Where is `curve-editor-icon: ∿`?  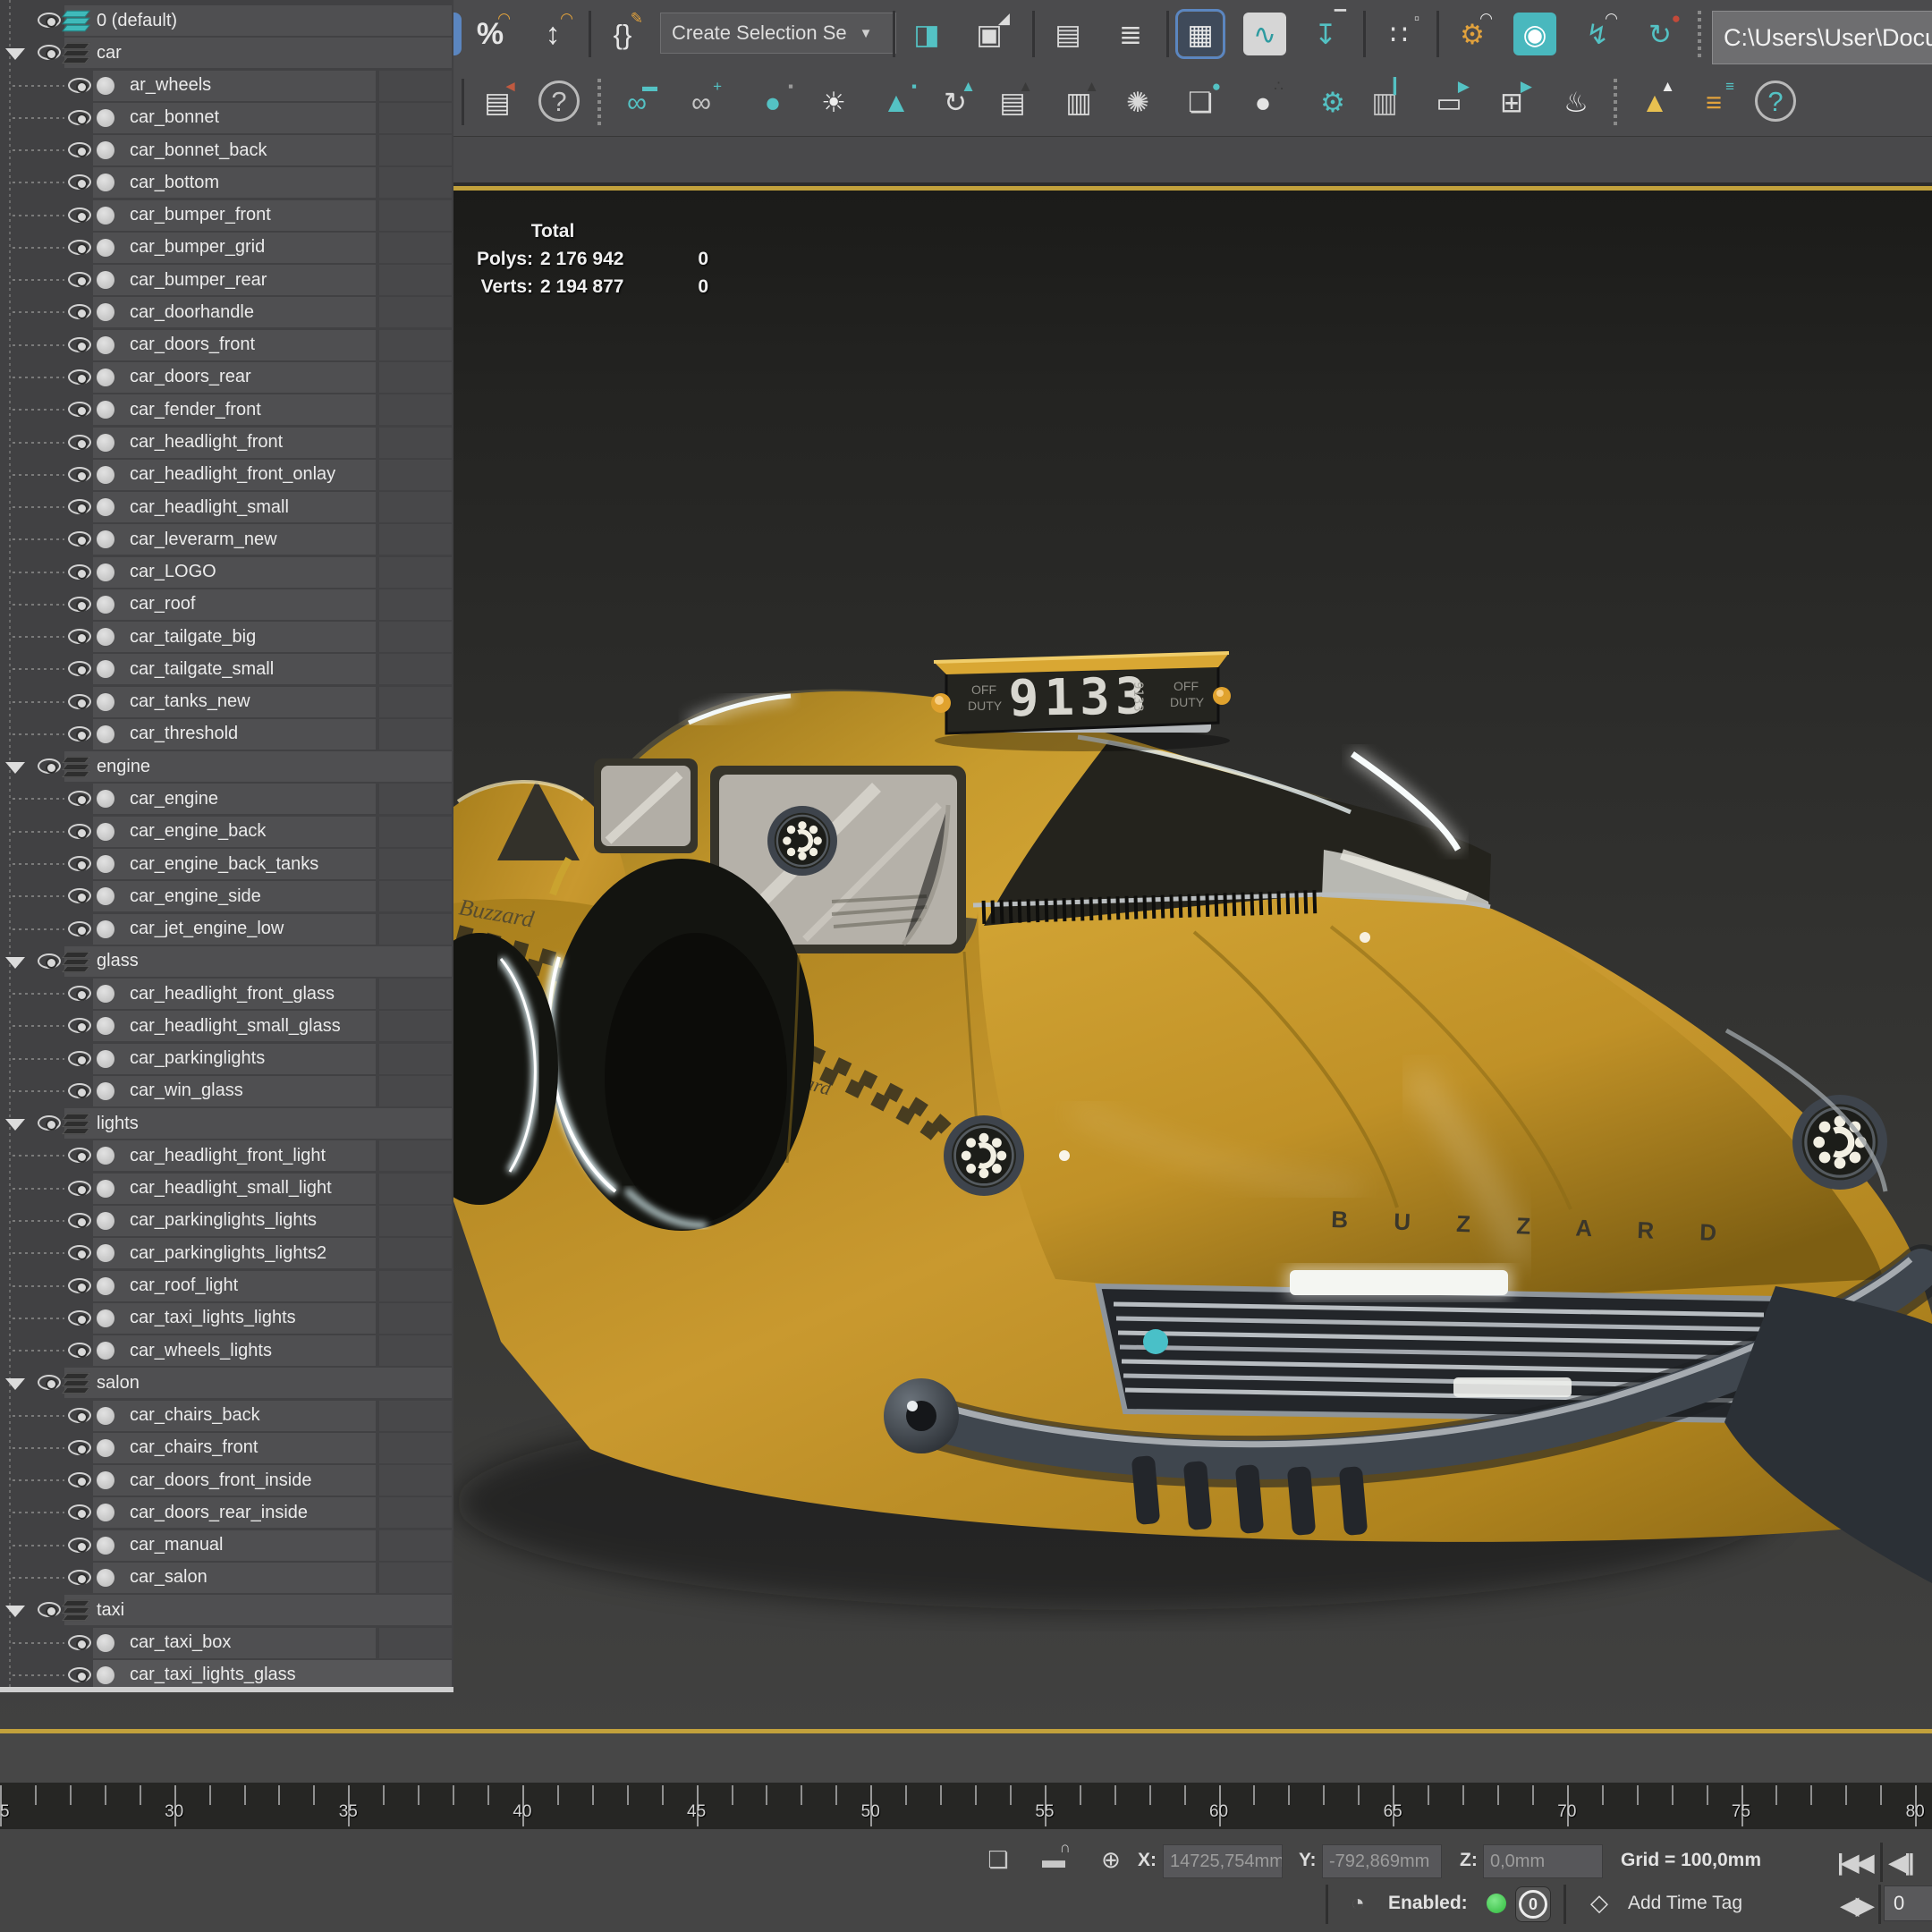
curve-editor-icon: ∿ is located at coordinates (1264, 34).